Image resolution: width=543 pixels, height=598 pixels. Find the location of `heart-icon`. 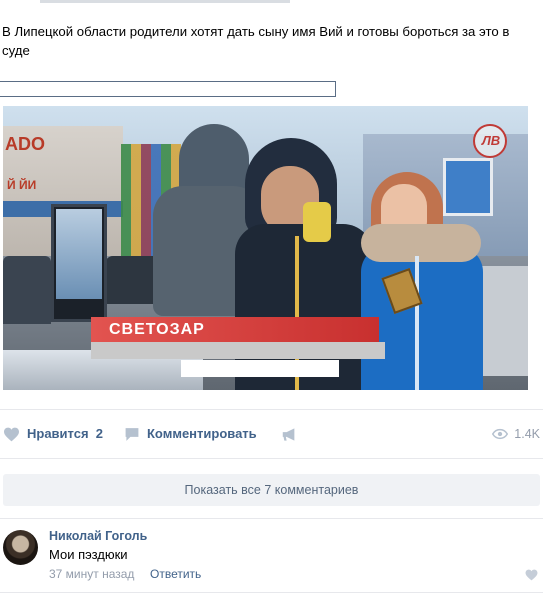

heart-icon is located at coordinates (11, 434).